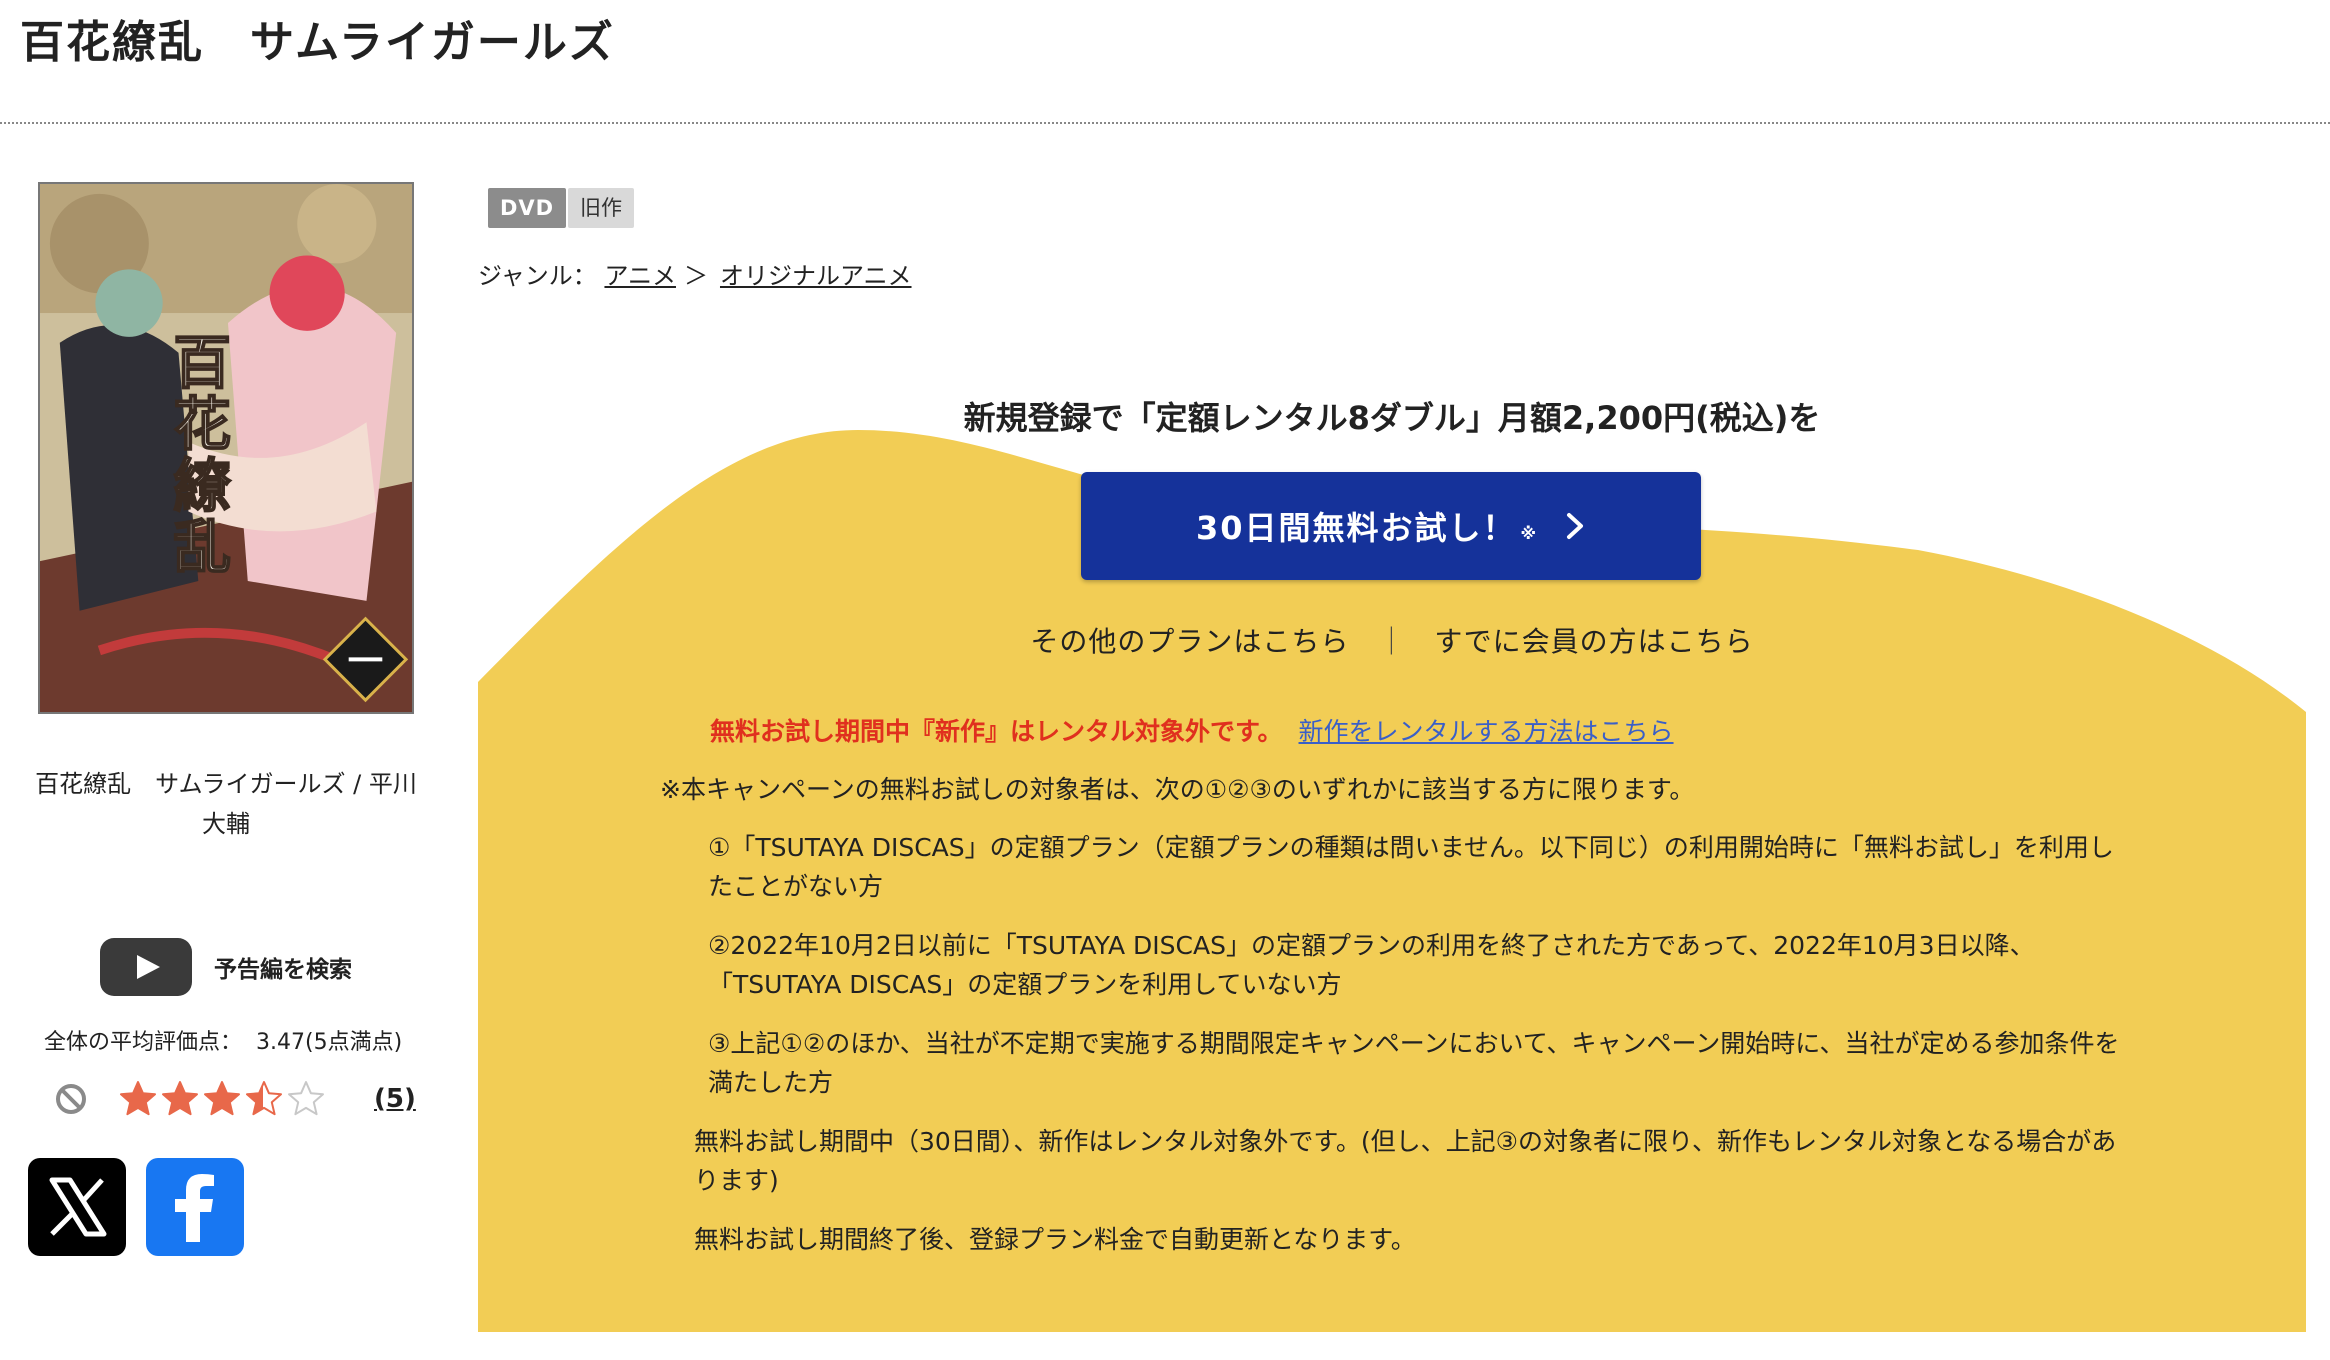  I want to click on review-count-link: (5), so click(395, 1099).